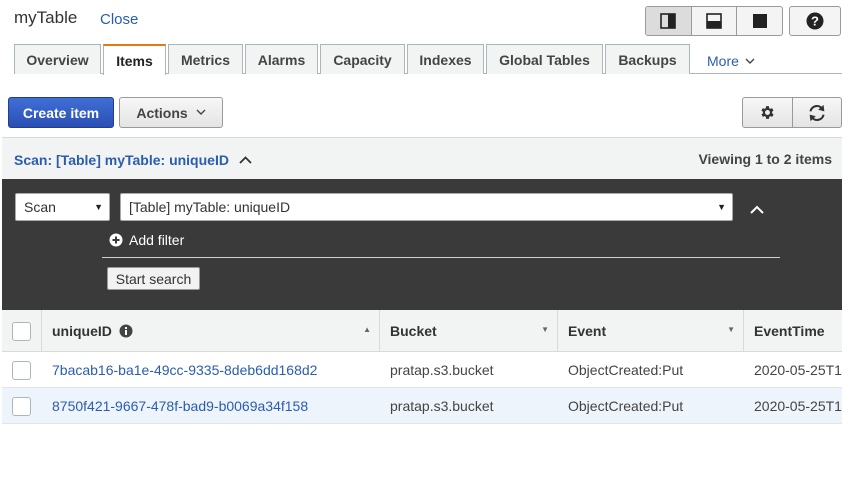  What do you see at coordinates (119, 19) in the screenshot?
I see `close-link: Close` at bounding box center [119, 19].